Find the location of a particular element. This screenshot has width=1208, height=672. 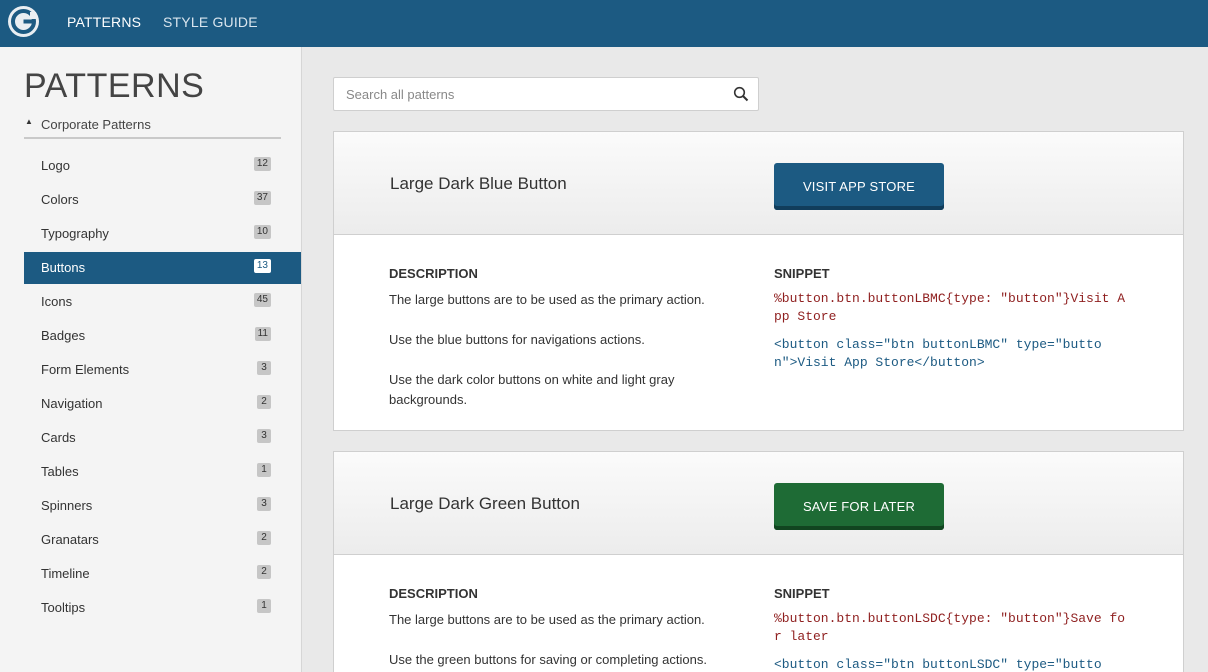

sidebar-title: PATTERNS is located at coordinates (114, 86).